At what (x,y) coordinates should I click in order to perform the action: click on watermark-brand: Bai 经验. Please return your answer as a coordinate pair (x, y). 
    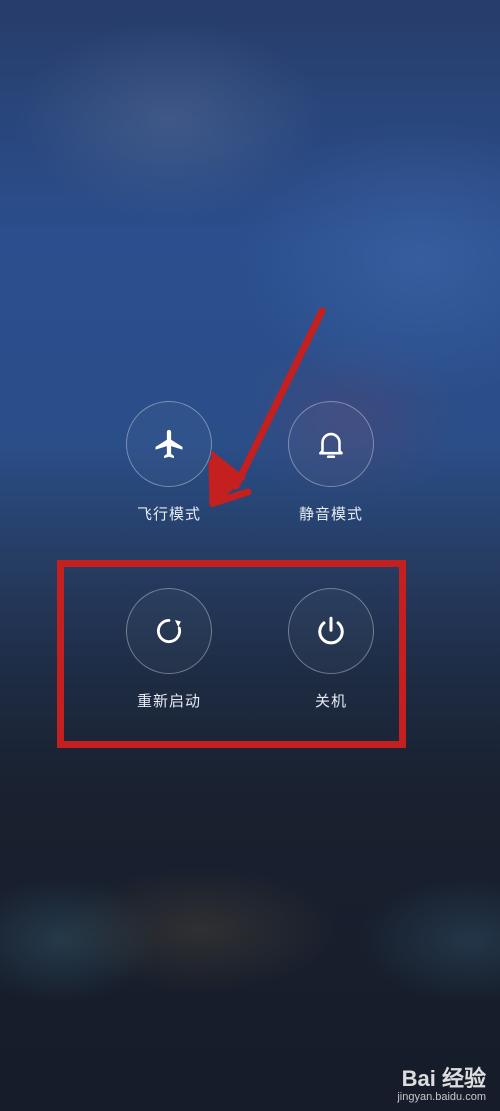
    Looking at the image, I should click on (441, 1079).